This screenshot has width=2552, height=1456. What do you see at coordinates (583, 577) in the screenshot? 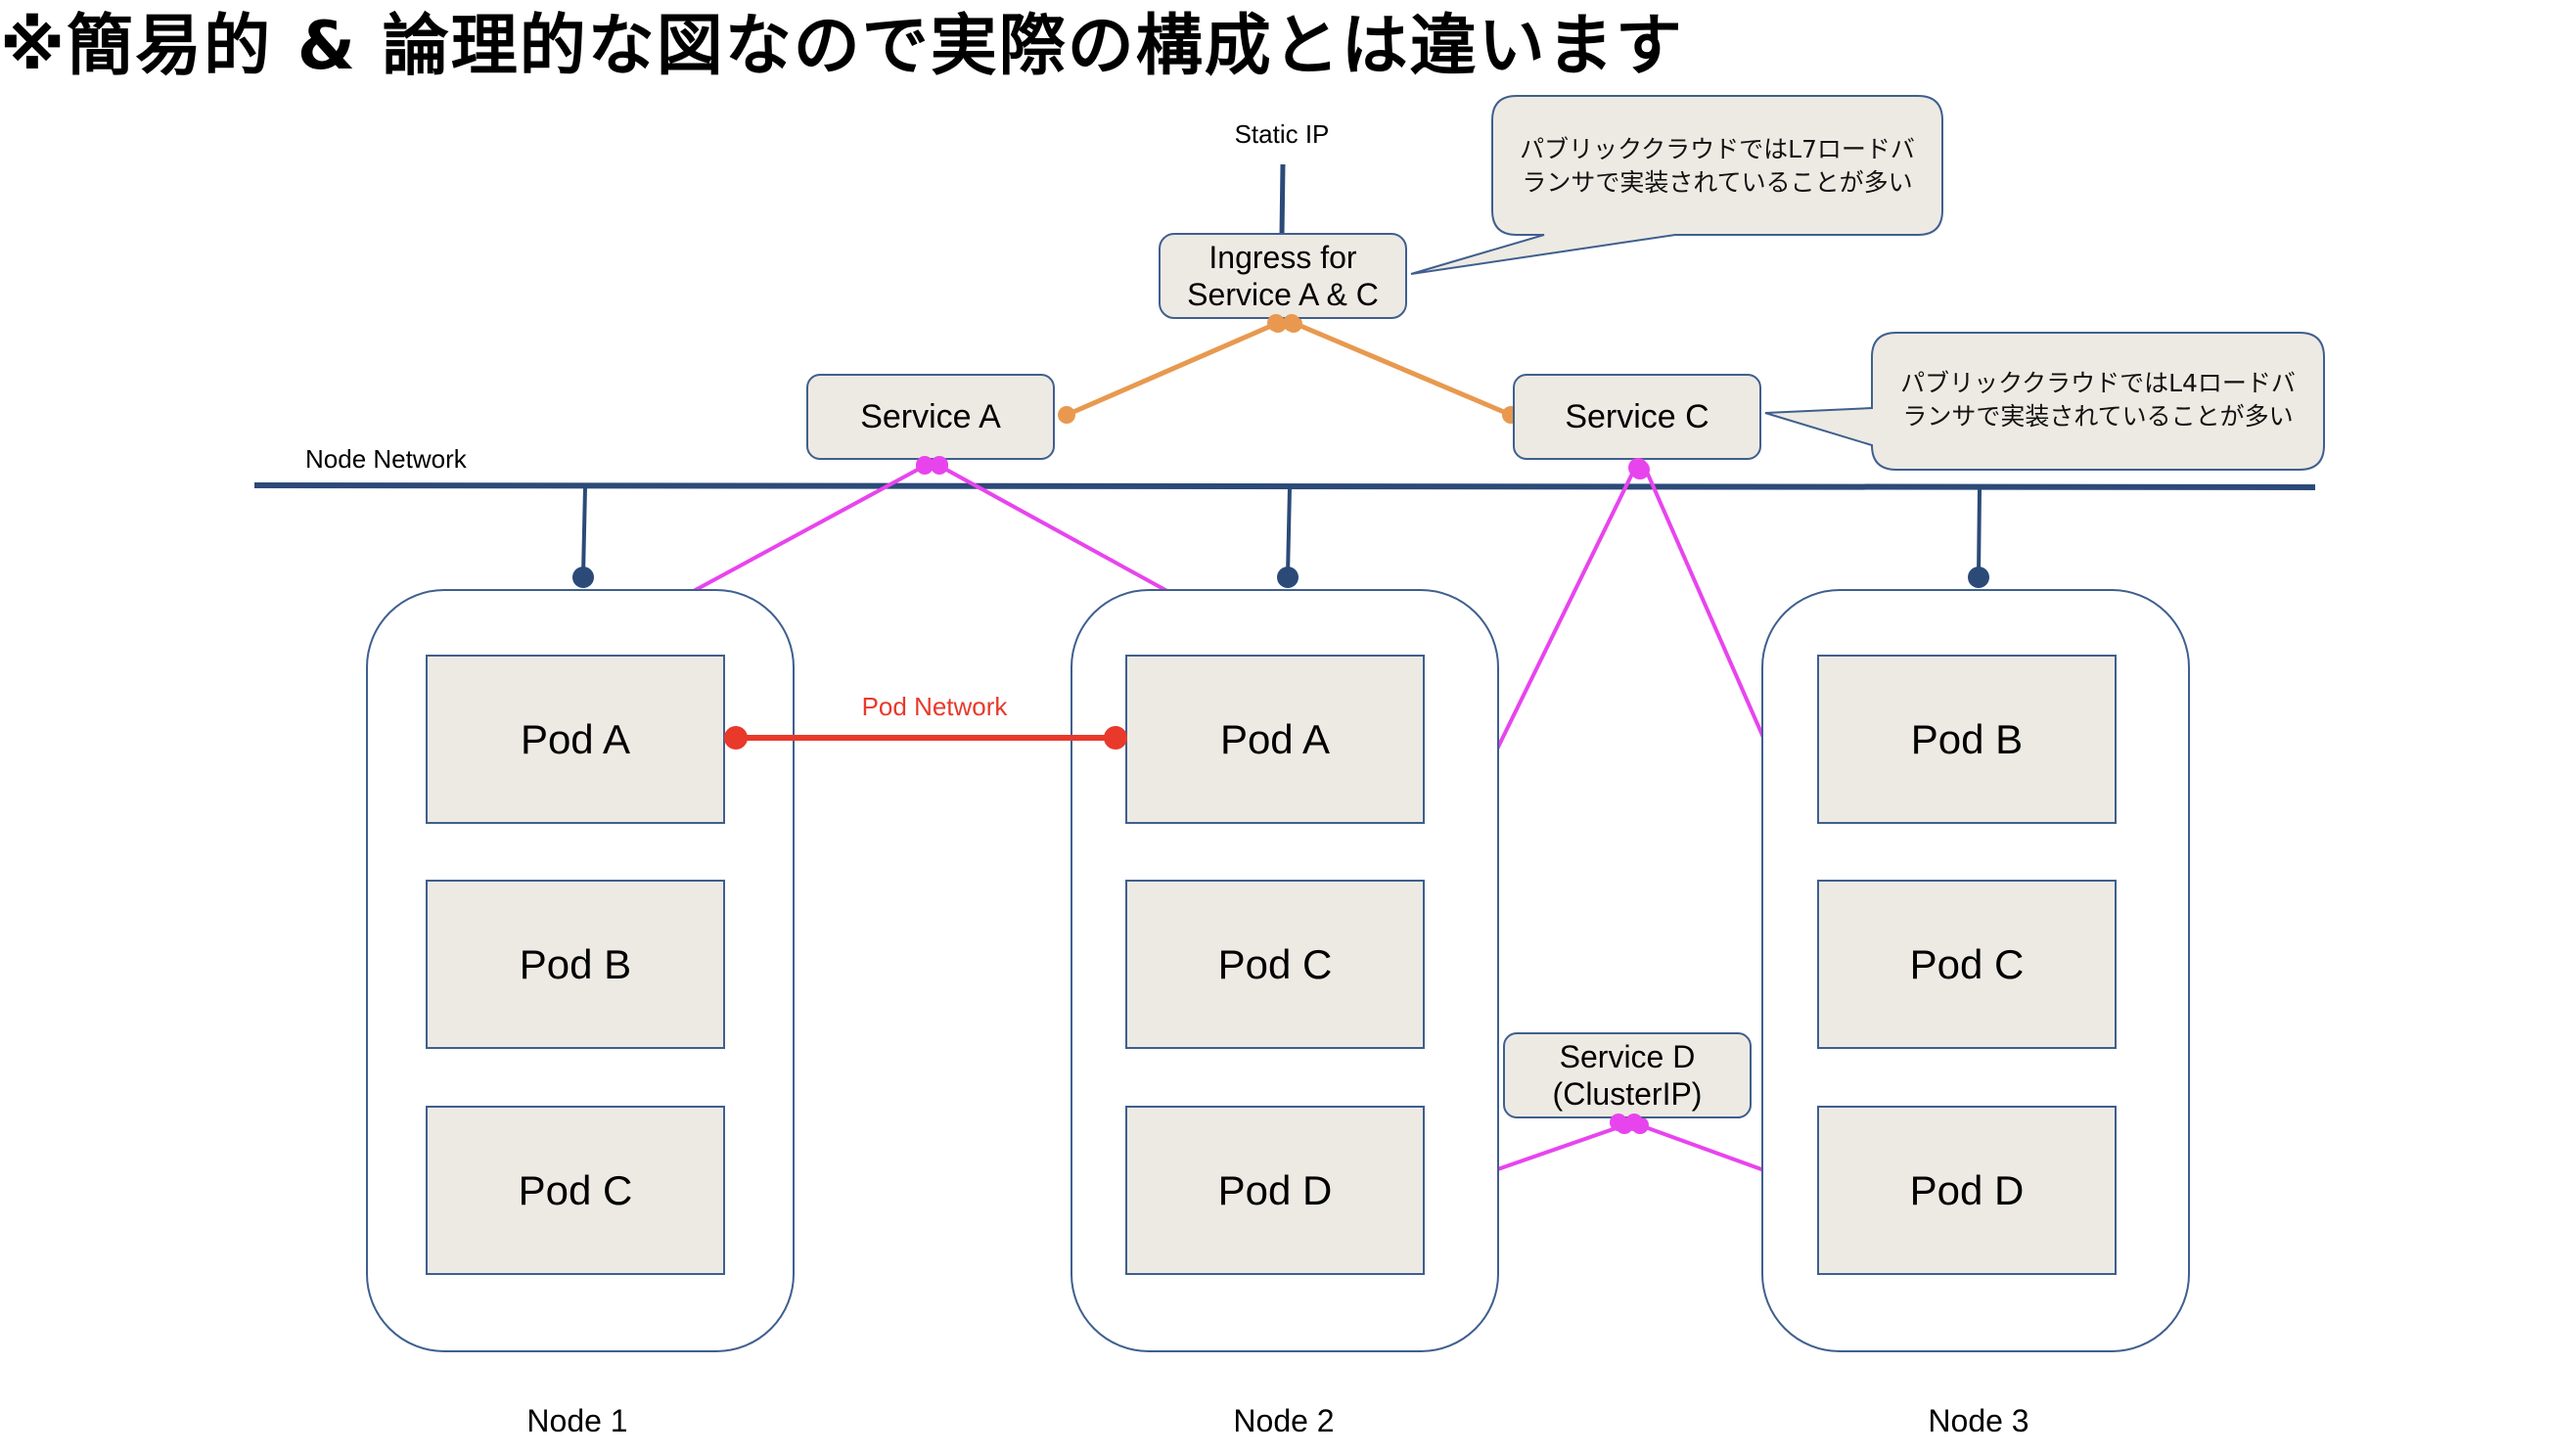
I see `node1-port-dot` at bounding box center [583, 577].